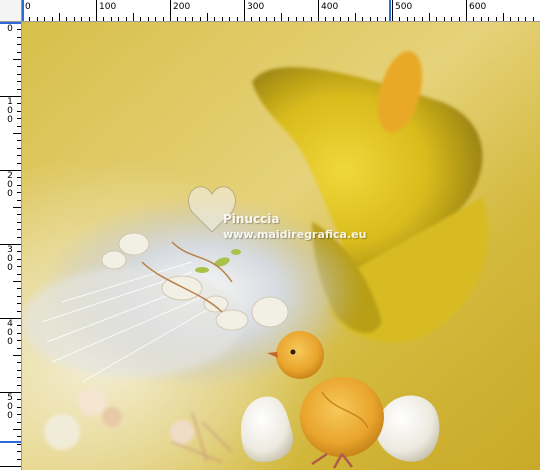 The width and height of the screenshot is (540, 470). Describe the element at coordinates (10, 185) in the screenshot. I see `v-ruler-label: 200` at that location.